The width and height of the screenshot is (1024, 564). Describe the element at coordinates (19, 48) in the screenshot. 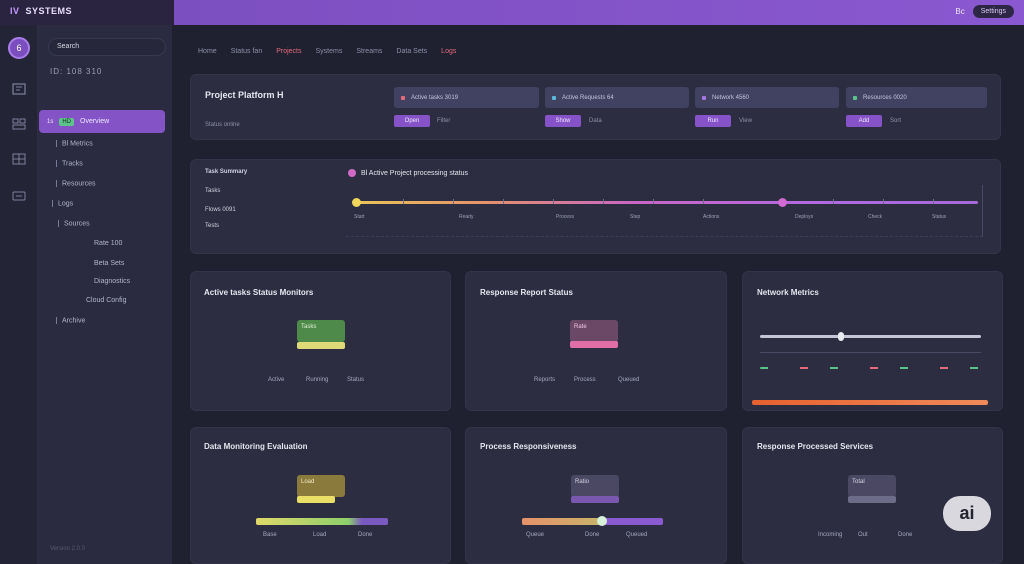

I see `app-logo: 6` at that location.